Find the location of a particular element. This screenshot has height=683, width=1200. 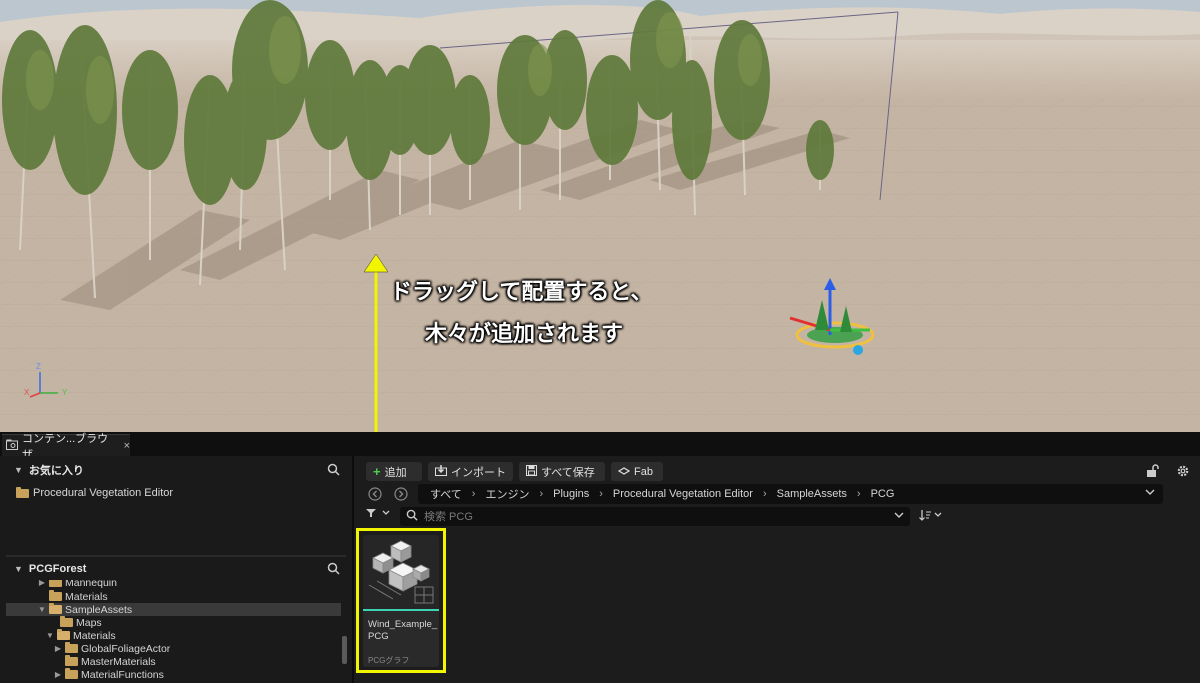

tree-item: Materials is located at coordinates (173, 596).